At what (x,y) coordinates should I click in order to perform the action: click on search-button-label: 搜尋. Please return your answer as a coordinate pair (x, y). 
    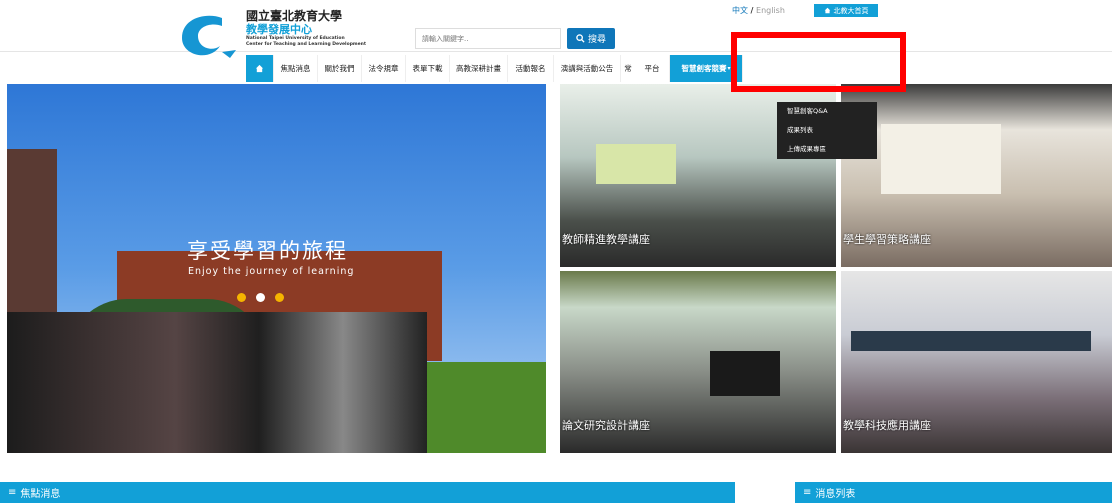
    Looking at the image, I should click on (596, 40).